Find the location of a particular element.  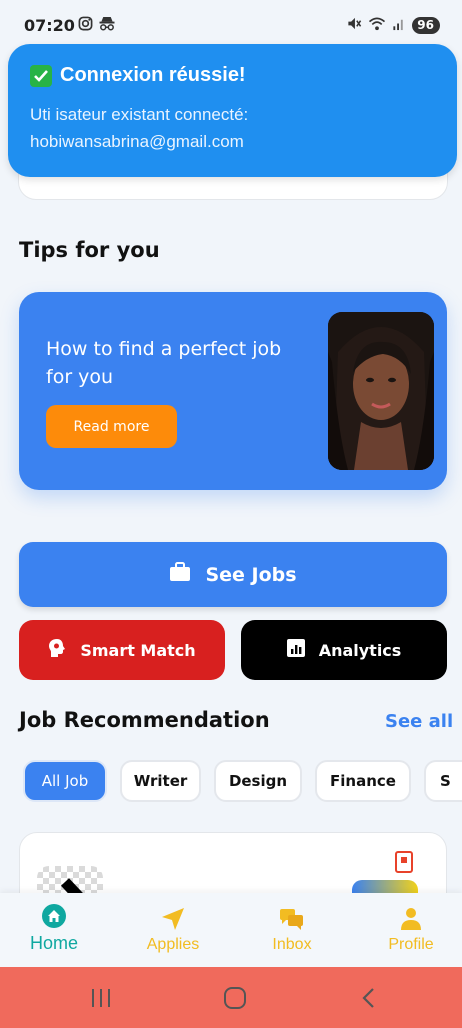

nav-applies-label: Applies is located at coordinates (173, 944).